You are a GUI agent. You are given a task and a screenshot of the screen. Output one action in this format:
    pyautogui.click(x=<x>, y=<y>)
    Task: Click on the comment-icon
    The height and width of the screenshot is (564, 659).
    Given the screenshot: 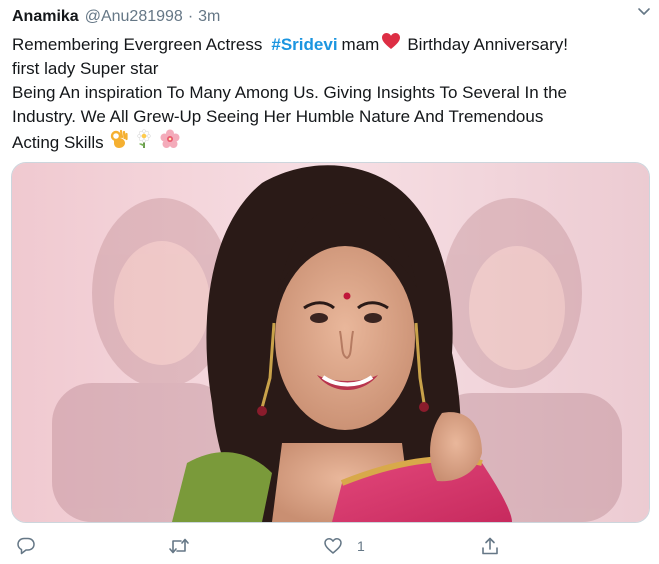 What is the action you would take?
    pyautogui.click(x=26, y=546)
    